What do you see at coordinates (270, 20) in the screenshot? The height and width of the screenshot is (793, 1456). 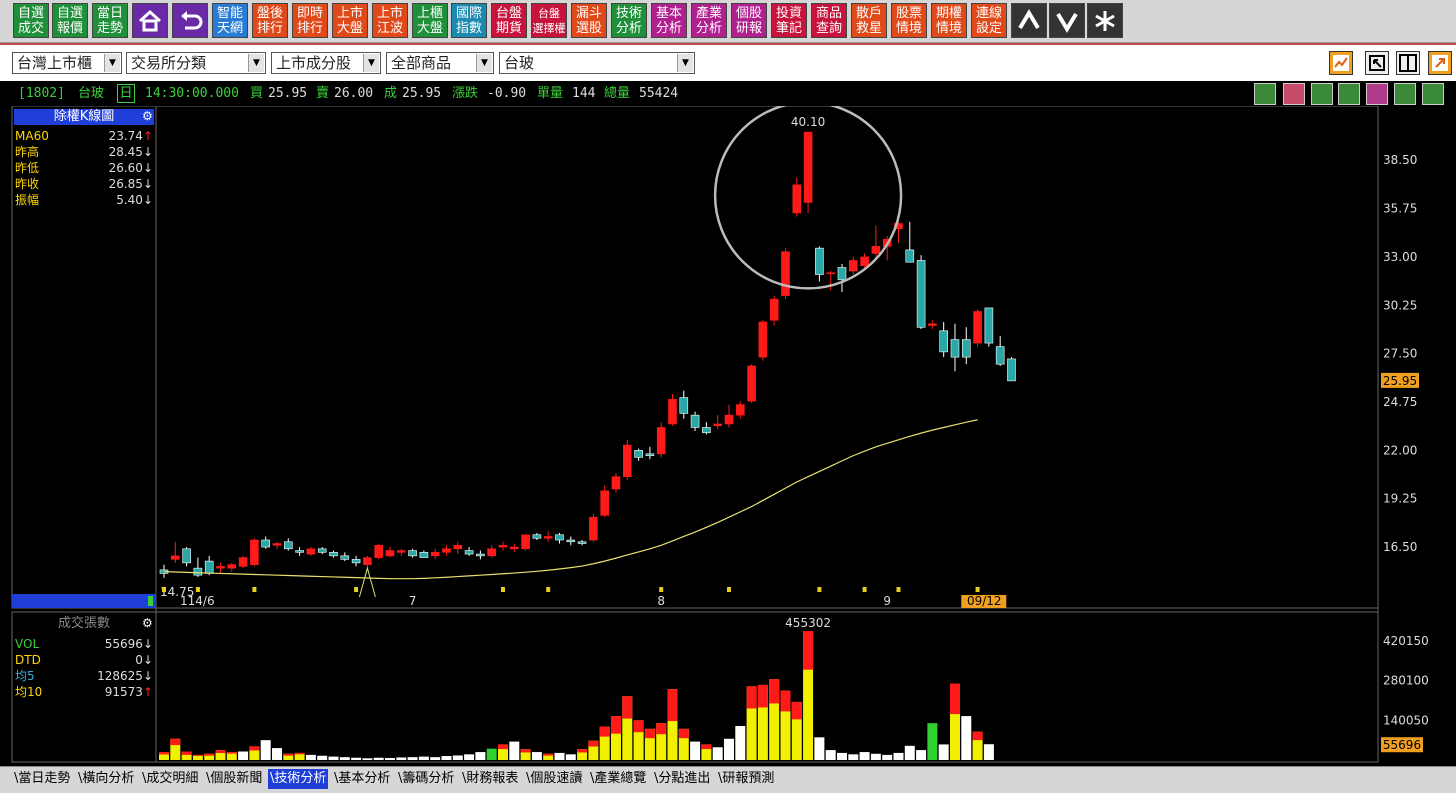 I see `toolbar-button-4: 盤後 排行` at bounding box center [270, 20].